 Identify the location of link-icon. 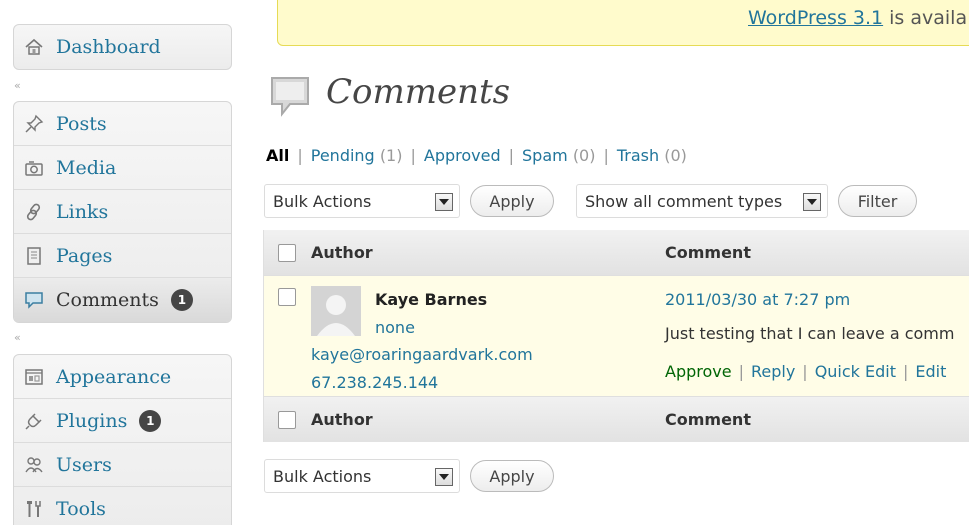
(34, 212).